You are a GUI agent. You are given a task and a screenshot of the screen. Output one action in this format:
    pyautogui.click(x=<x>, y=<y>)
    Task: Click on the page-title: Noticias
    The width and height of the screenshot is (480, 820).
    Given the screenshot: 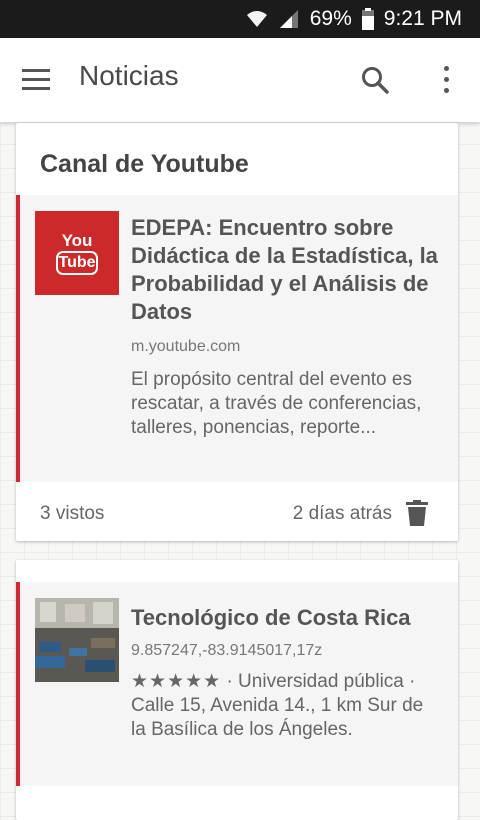 What is the action you would take?
    pyautogui.click(x=129, y=75)
    